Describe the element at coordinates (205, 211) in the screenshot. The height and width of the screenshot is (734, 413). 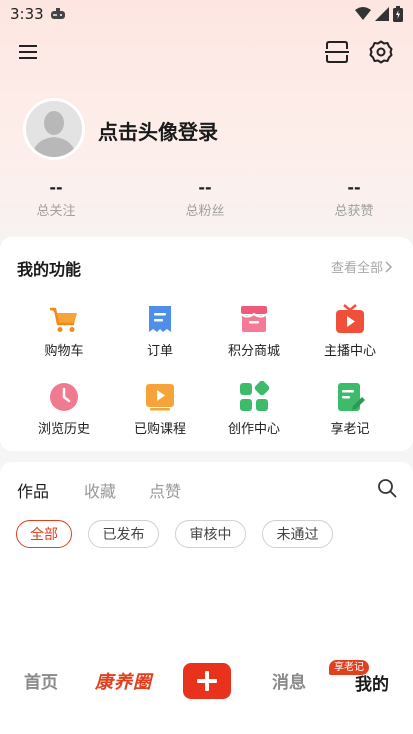
I see `stat-label: 总粉丝` at that location.